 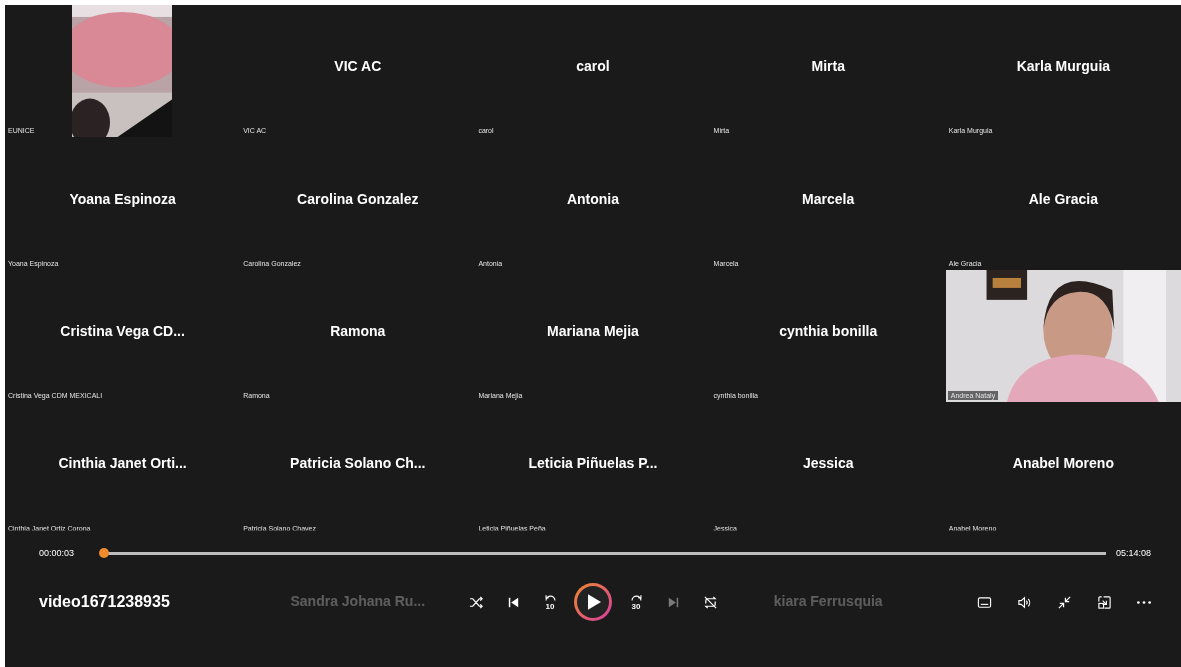 What do you see at coordinates (984, 602) in the screenshot?
I see `subtitles-icon` at bounding box center [984, 602].